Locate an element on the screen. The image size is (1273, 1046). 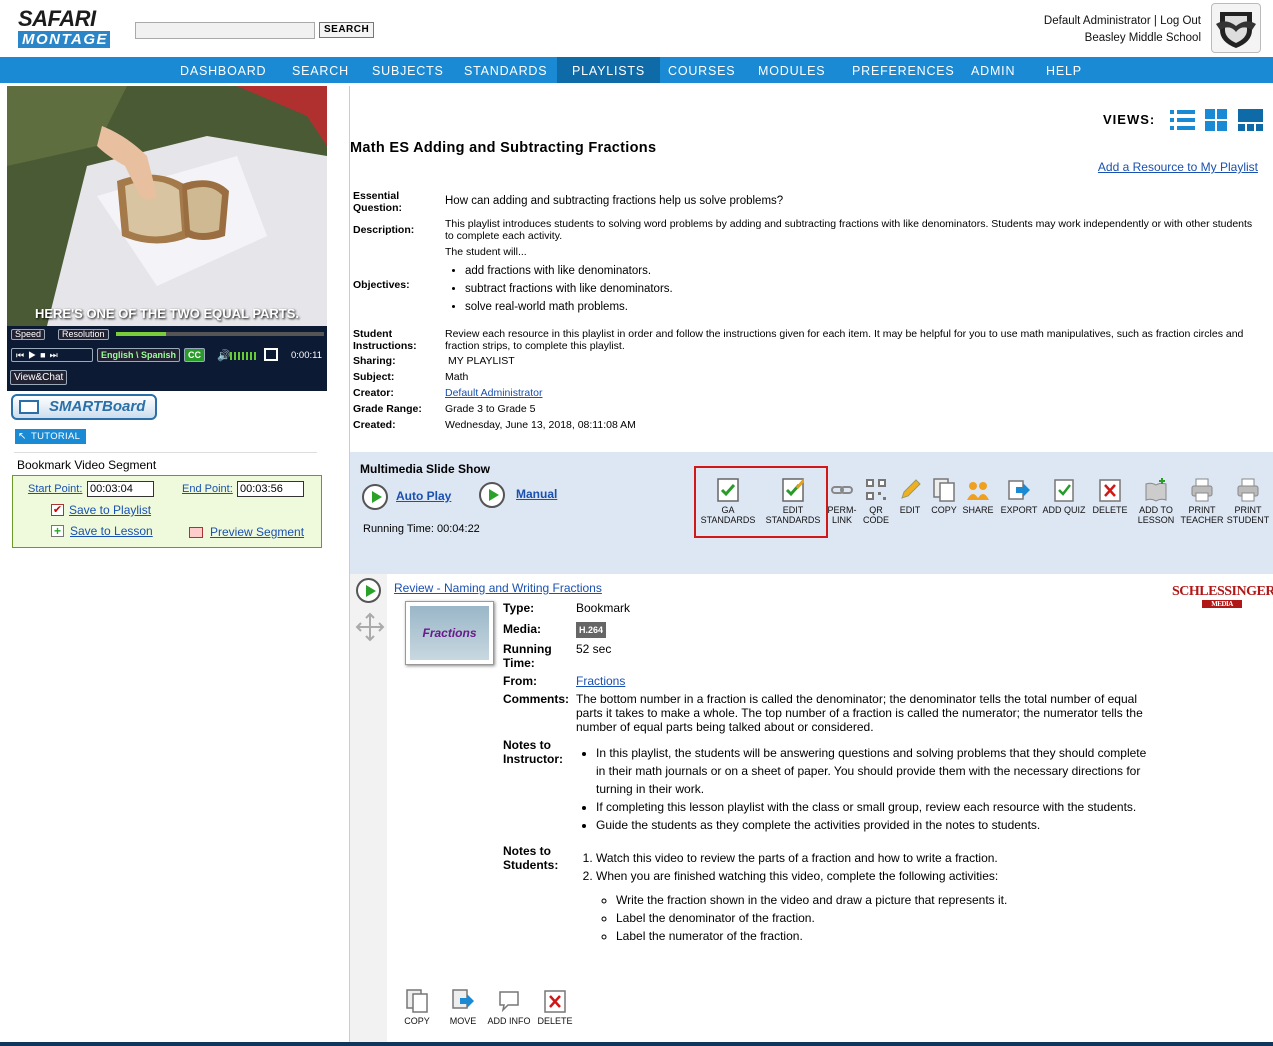
share-button: SHARE is located at coordinates (978, 496).